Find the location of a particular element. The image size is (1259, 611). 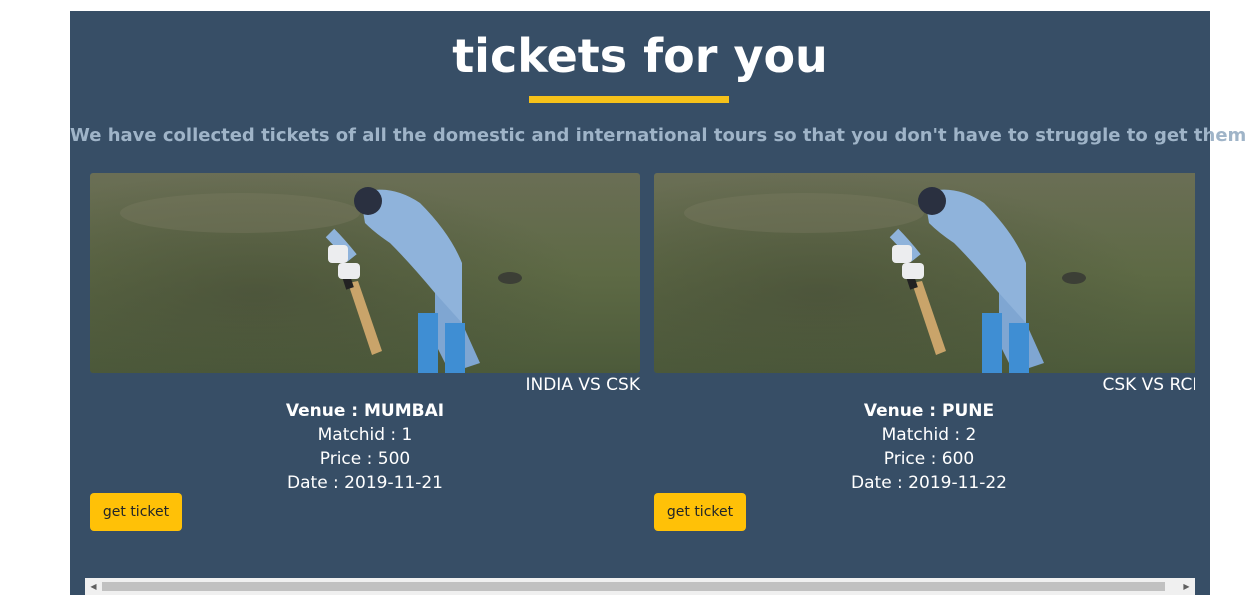

matchid-label: Matchid : 2 is located at coordinates (929, 435).